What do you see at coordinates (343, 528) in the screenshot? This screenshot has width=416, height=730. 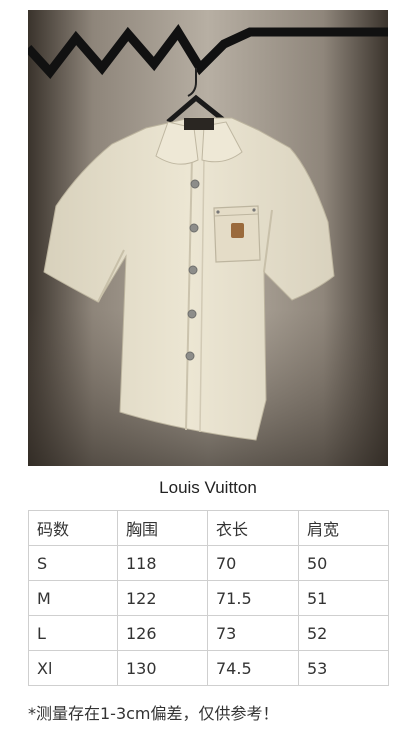 I see `header-cell: 肩宽` at bounding box center [343, 528].